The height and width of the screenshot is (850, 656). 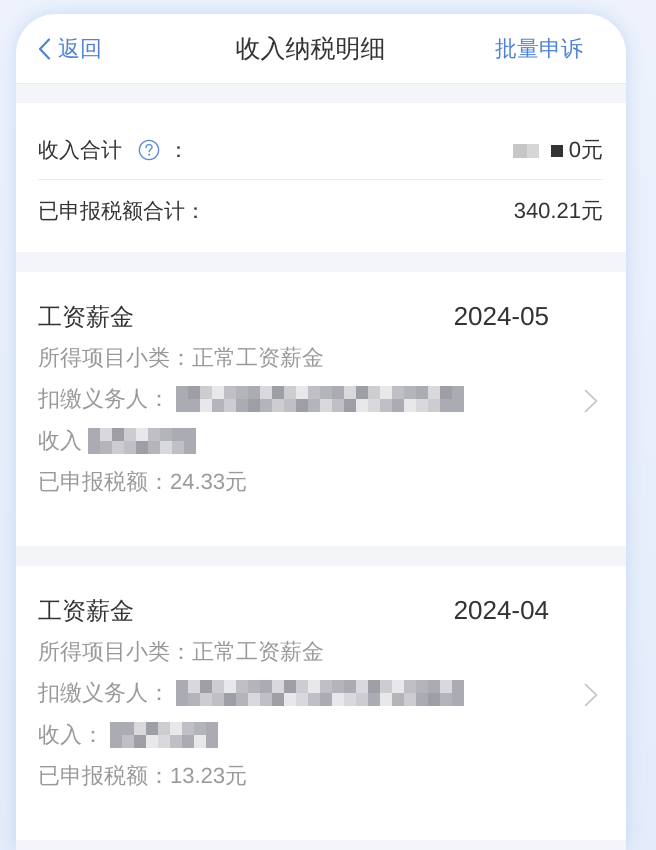 I want to click on field-value: 24.33元, so click(x=209, y=482).